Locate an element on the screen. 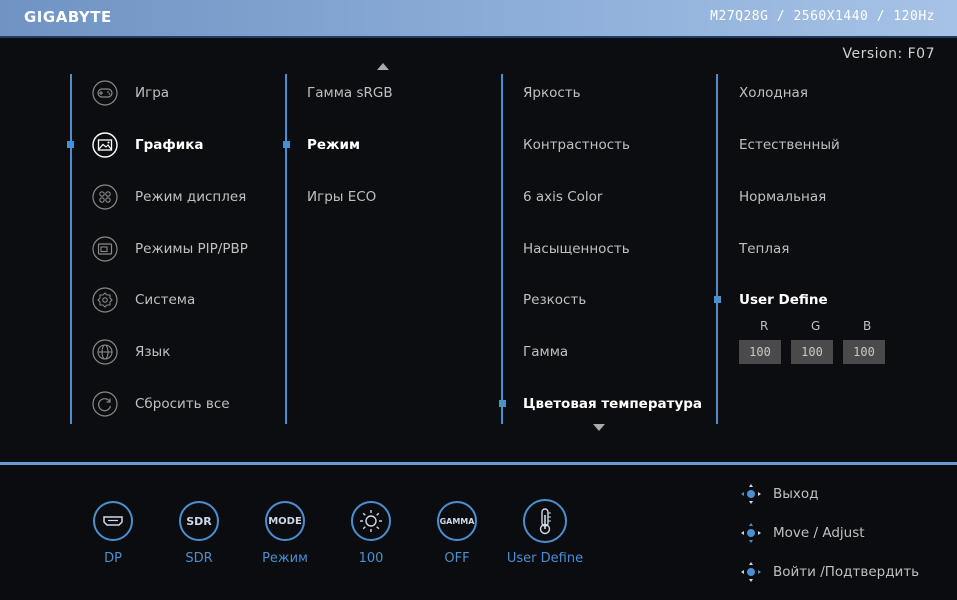 The image size is (957, 600). rgb-label-g: G is located at coordinates (816, 326).